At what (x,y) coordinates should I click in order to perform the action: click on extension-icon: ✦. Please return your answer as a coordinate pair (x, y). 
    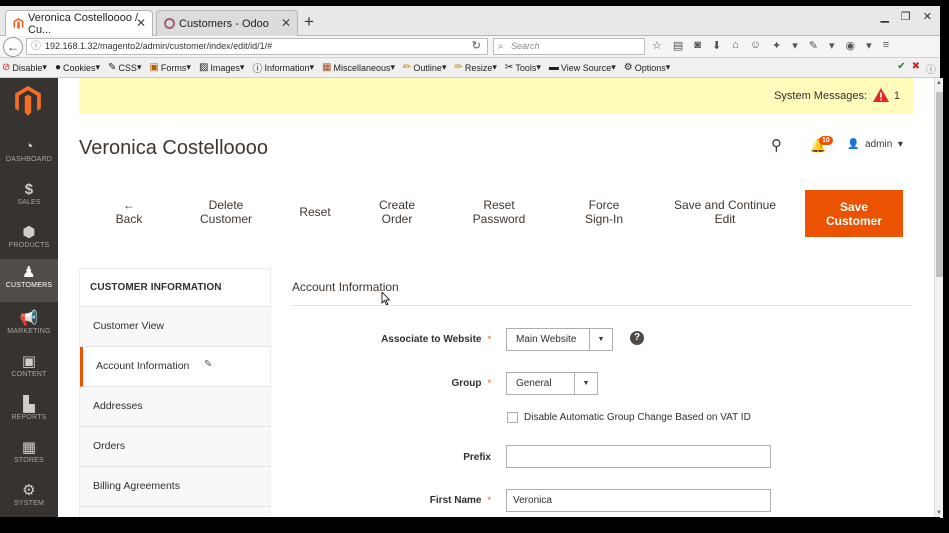
    Looking at the image, I should click on (776, 45).